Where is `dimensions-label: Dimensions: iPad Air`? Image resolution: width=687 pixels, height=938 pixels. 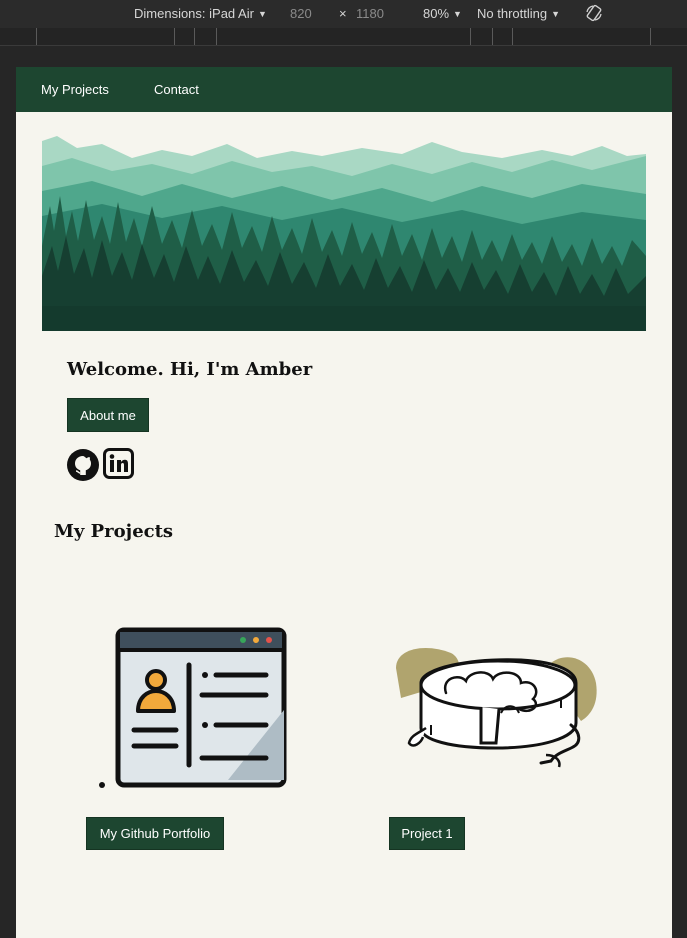 dimensions-label: Dimensions: iPad Air is located at coordinates (194, 13).